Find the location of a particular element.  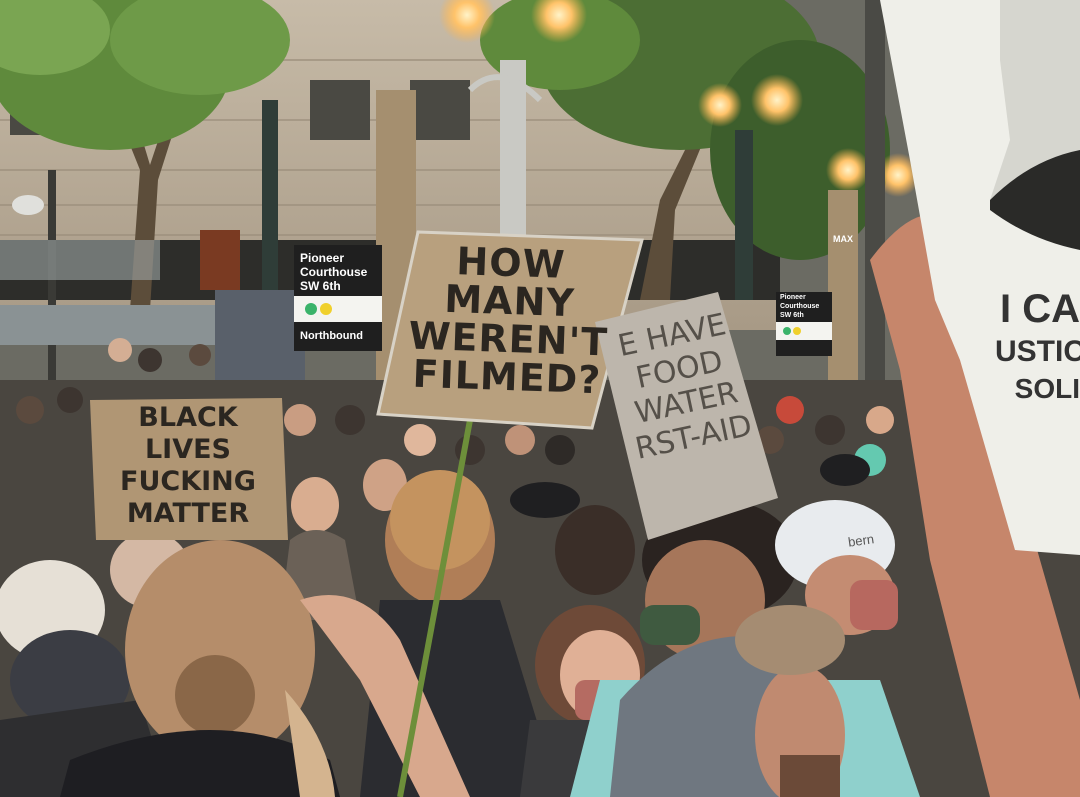

line-green-dot is located at coordinates (311, 309).